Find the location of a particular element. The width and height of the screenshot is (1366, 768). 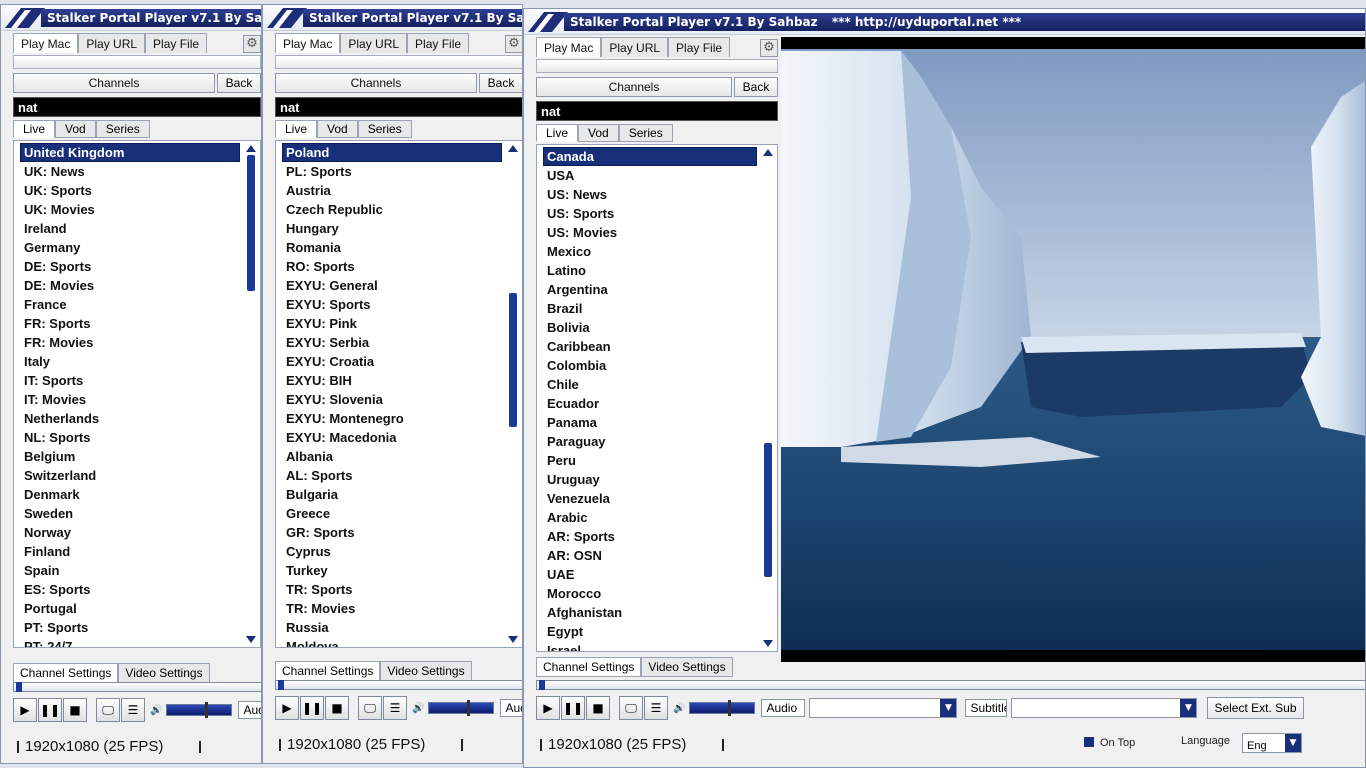

list-item: GR: Sports is located at coordinates (392, 532).